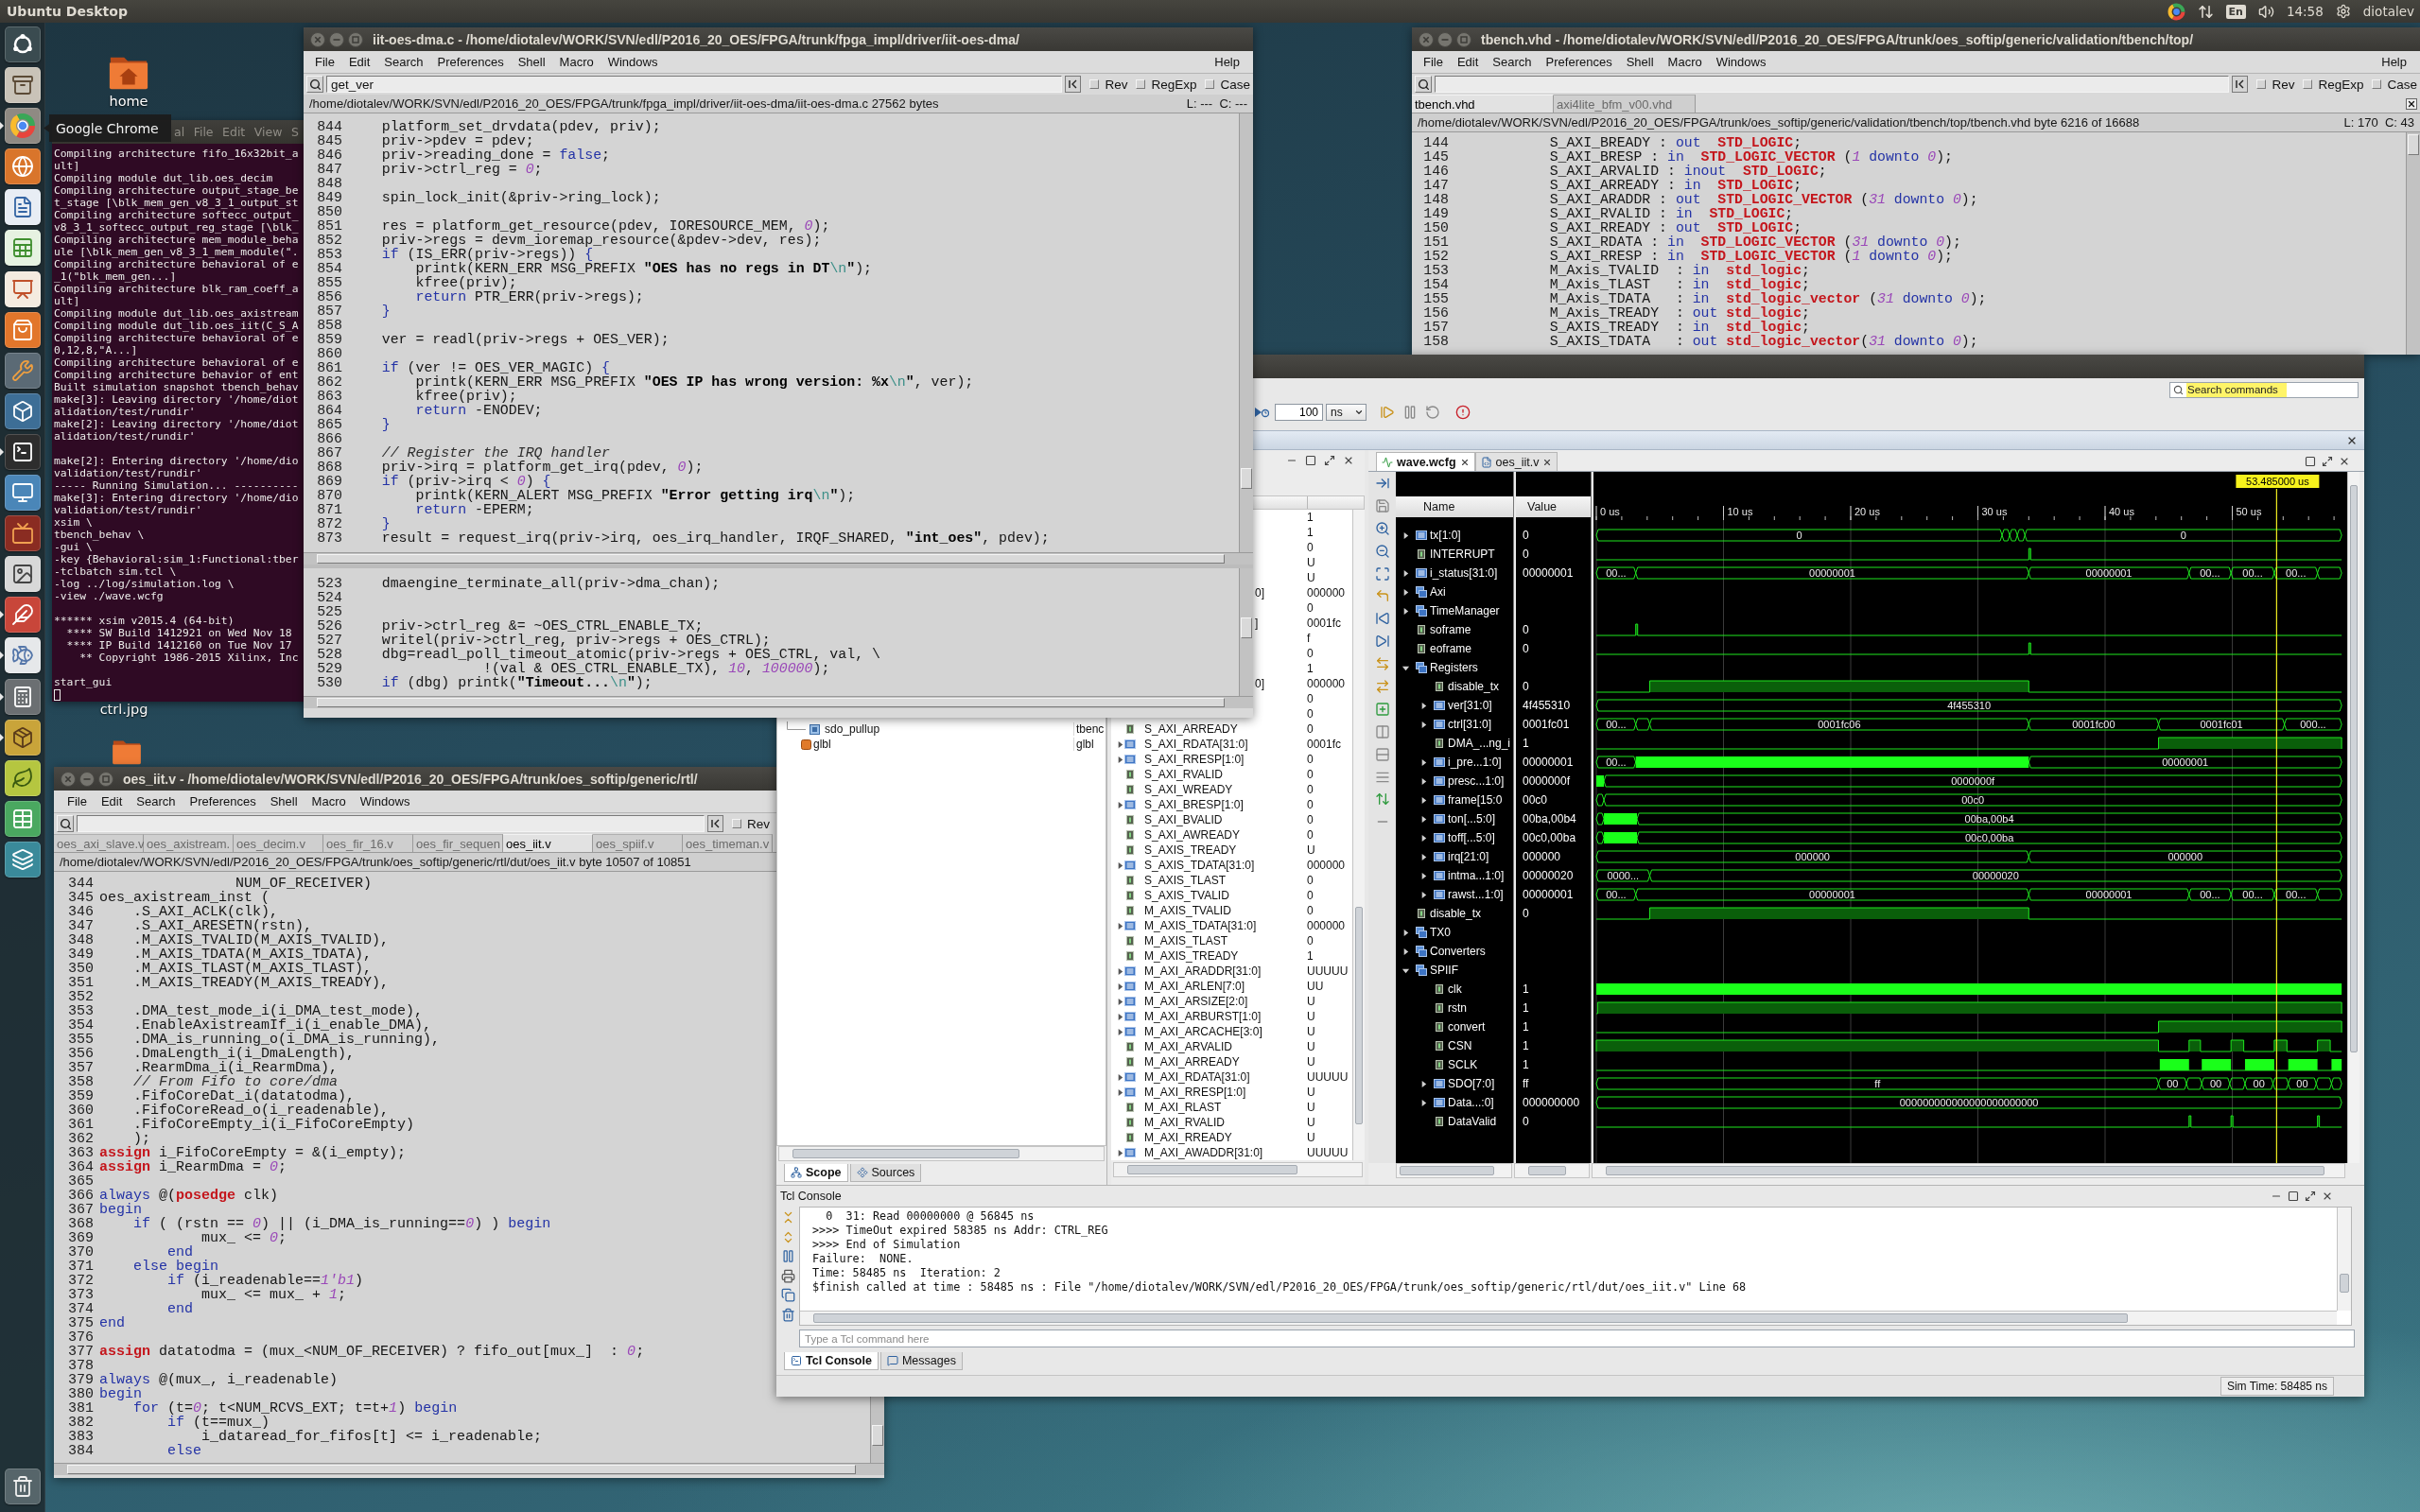  What do you see at coordinates (1455, 989) in the screenshot?
I see `signal-name: clk` at bounding box center [1455, 989].